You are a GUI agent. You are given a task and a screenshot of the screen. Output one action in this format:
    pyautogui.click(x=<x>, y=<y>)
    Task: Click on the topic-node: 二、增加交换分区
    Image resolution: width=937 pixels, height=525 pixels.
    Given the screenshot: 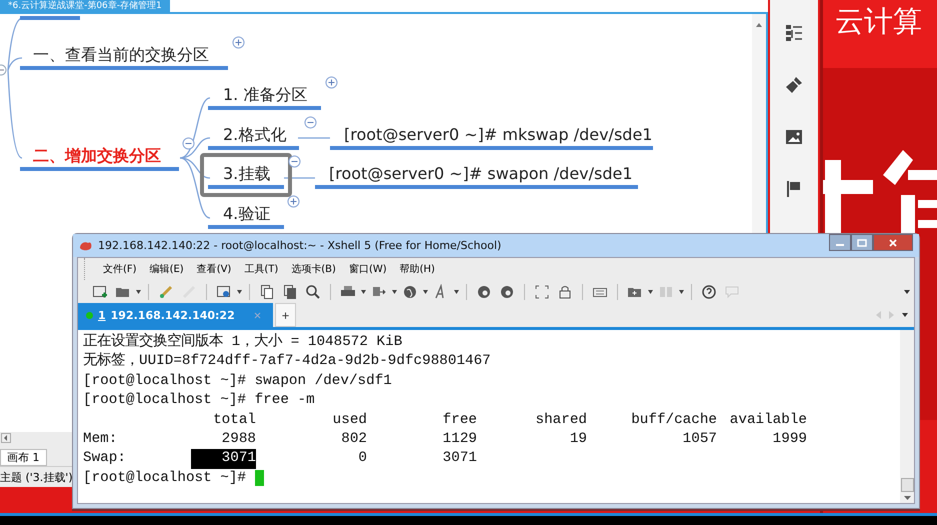 What is the action you would take?
    pyautogui.click(x=99, y=158)
    